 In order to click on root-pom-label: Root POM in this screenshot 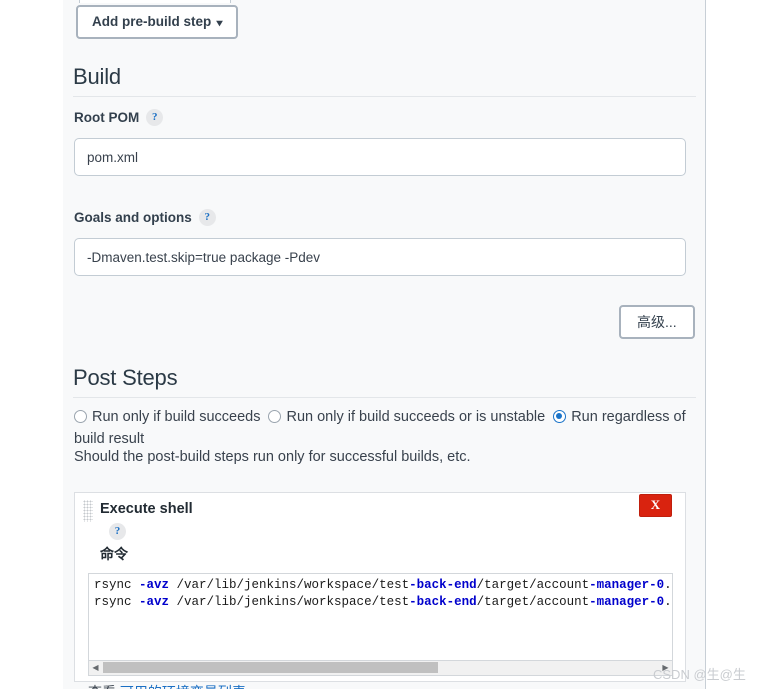, I will do `click(107, 117)`.